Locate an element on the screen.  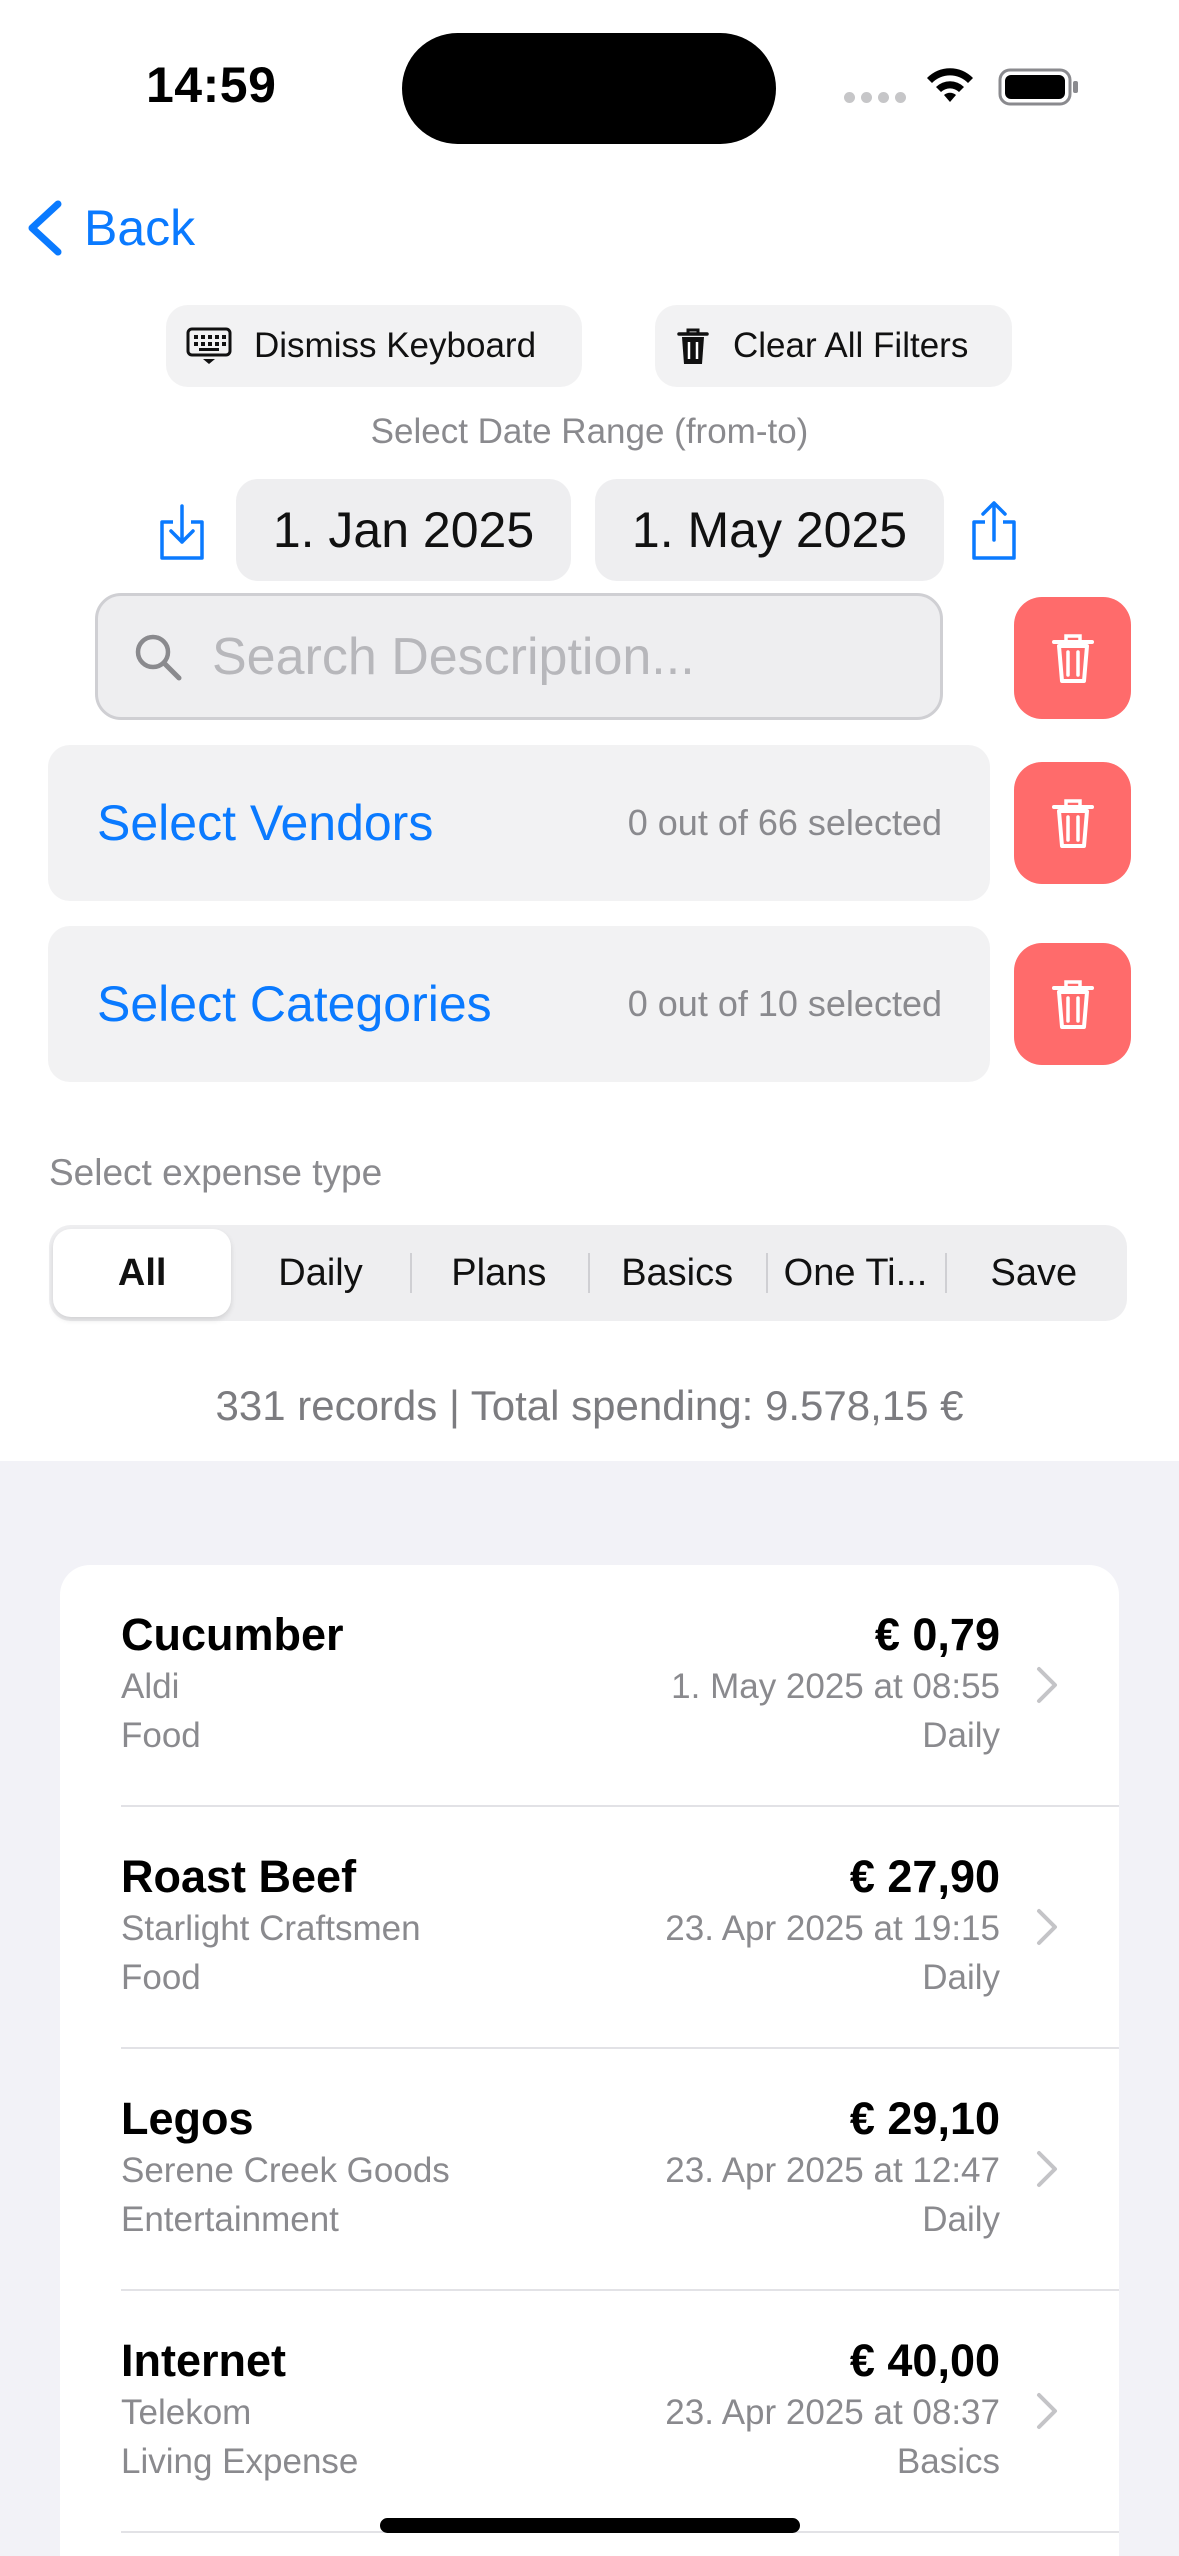
back-button: Back is located at coordinates (108, 228).